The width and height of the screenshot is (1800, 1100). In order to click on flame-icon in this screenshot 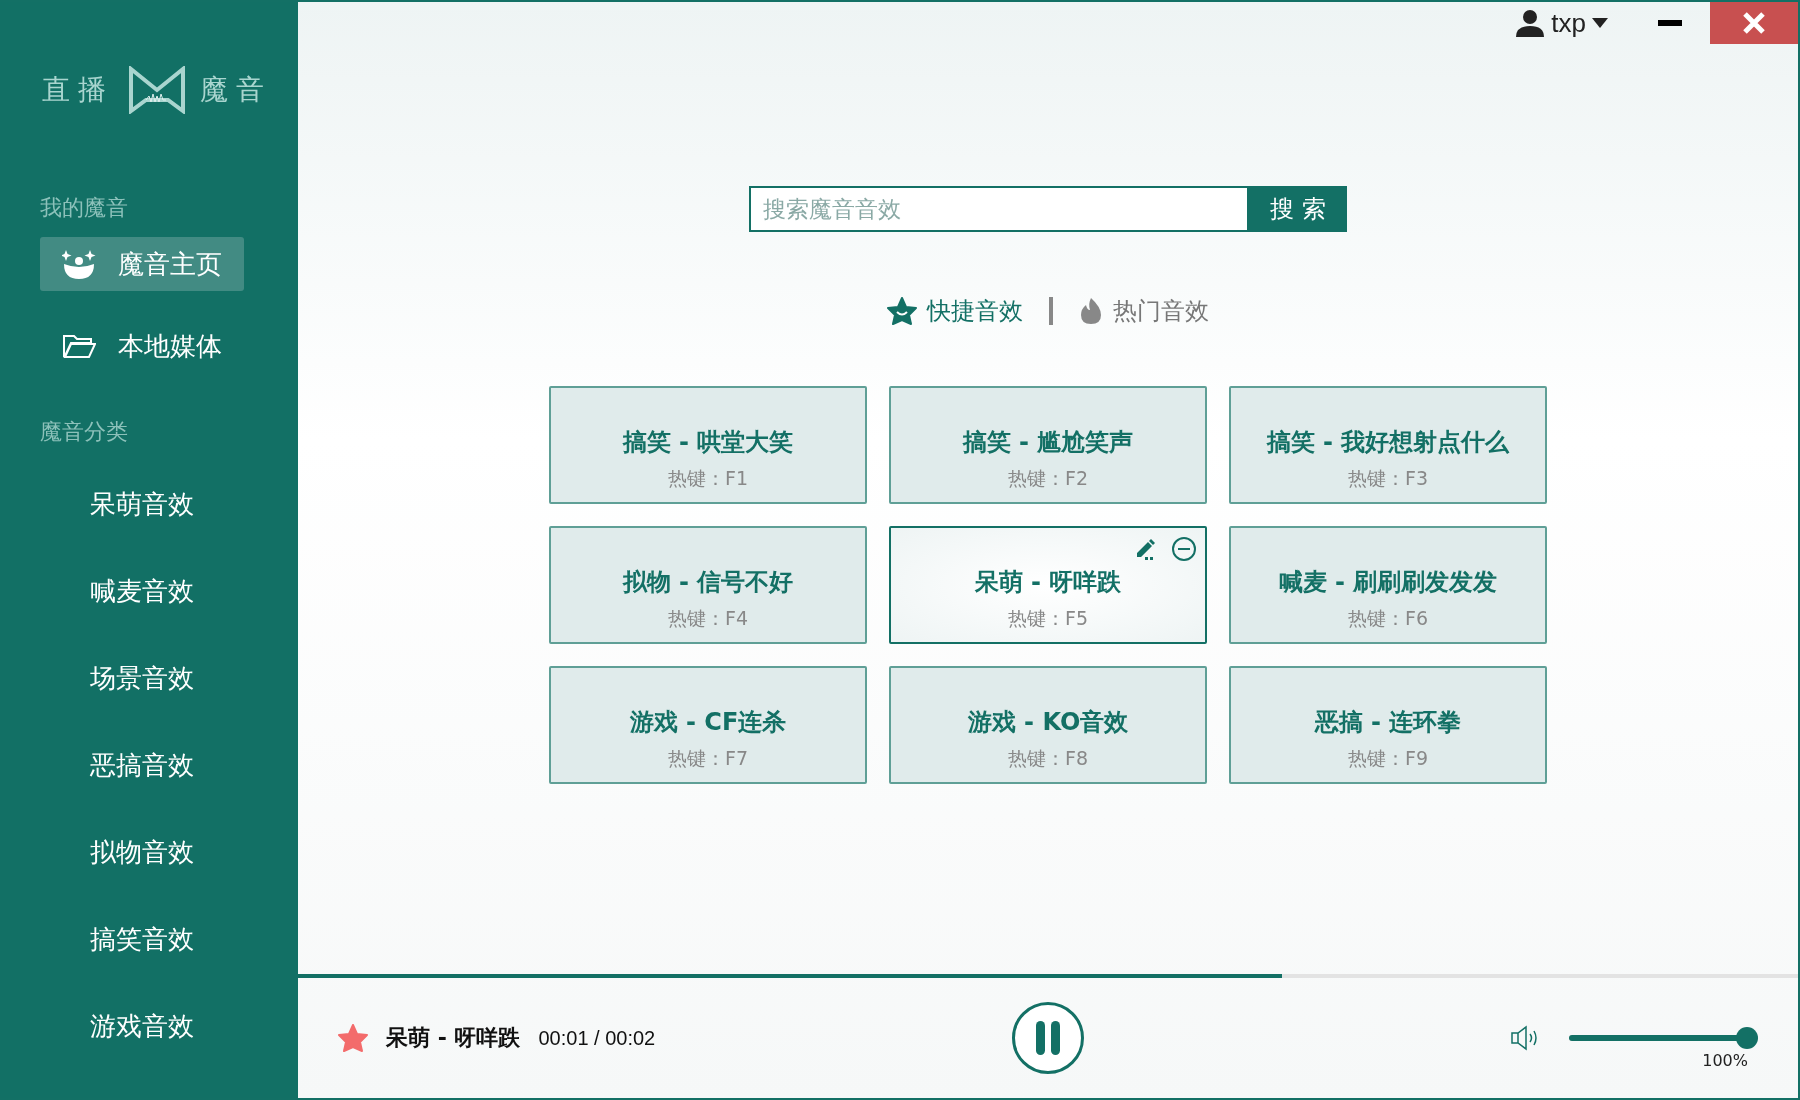, I will do `click(1091, 311)`.